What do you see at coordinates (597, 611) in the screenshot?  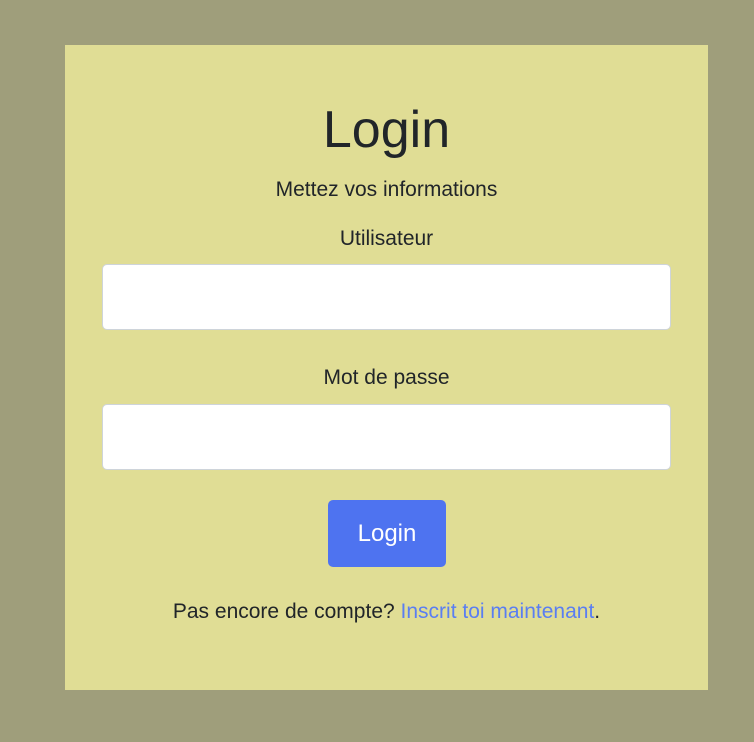 I see `signup-prompt-end: .` at bounding box center [597, 611].